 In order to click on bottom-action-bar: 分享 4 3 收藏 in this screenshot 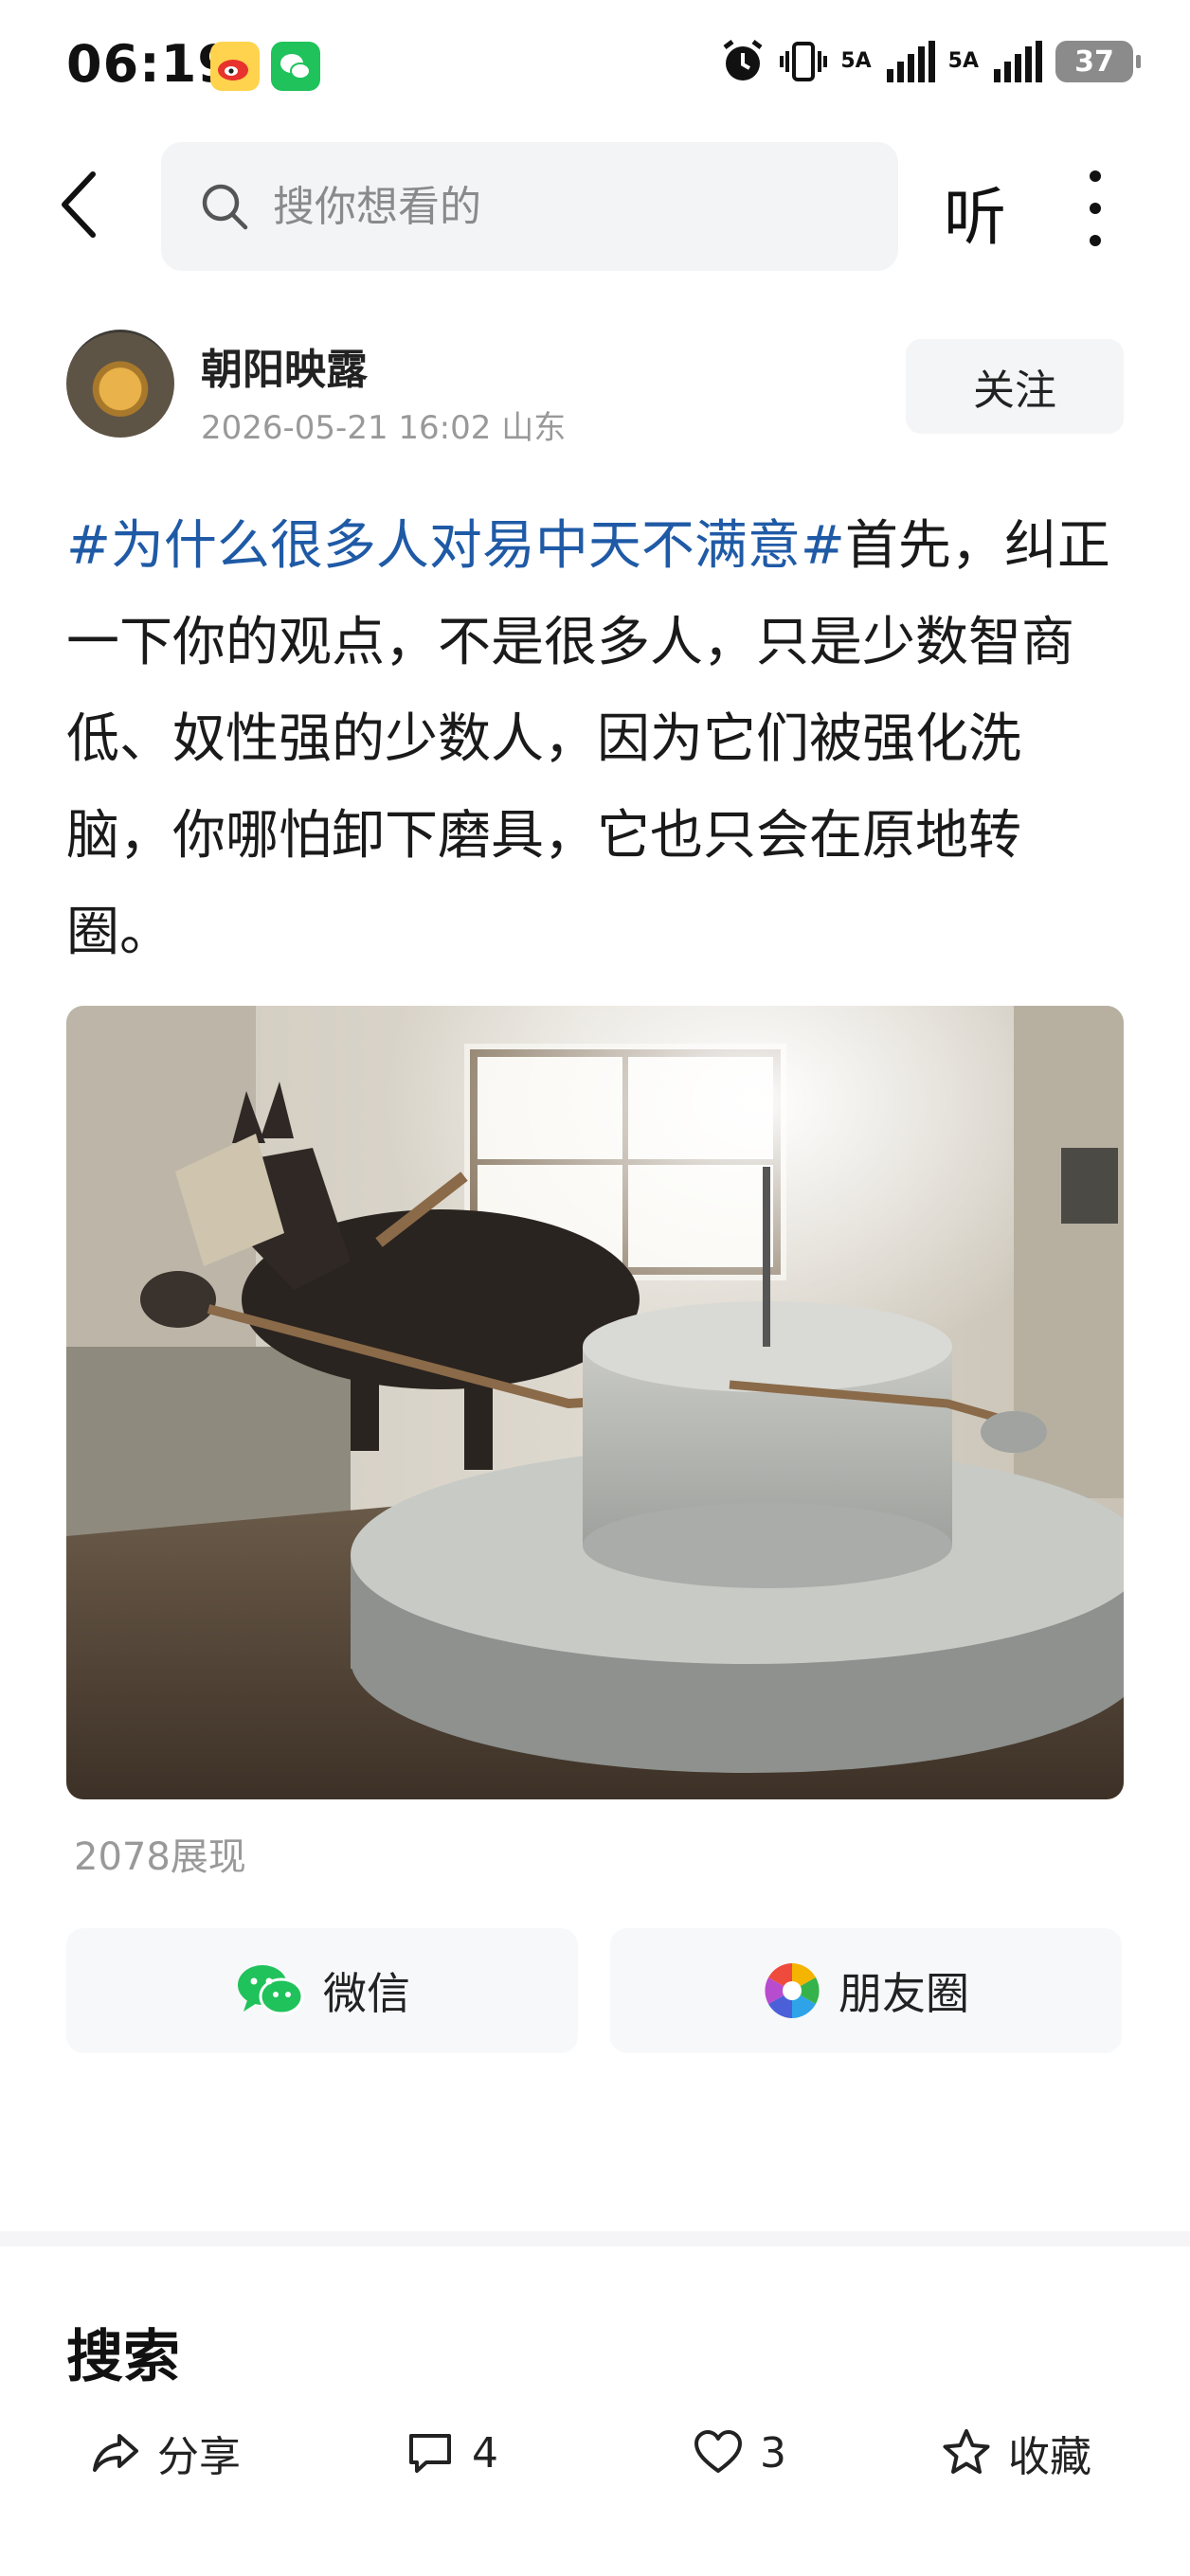, I will do `click(595, 2453)`.